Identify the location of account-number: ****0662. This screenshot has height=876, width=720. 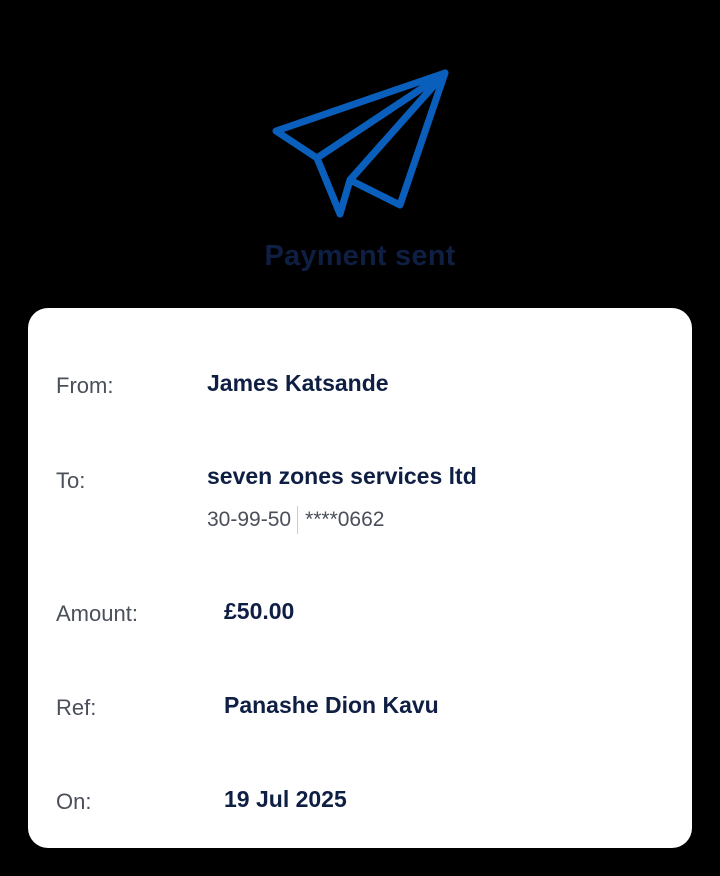
(345, 519).